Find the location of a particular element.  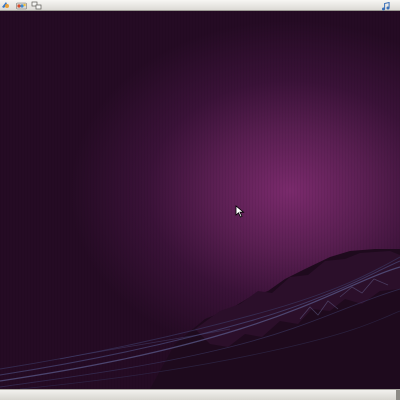

system-tray is located at coordinates (385, 5).